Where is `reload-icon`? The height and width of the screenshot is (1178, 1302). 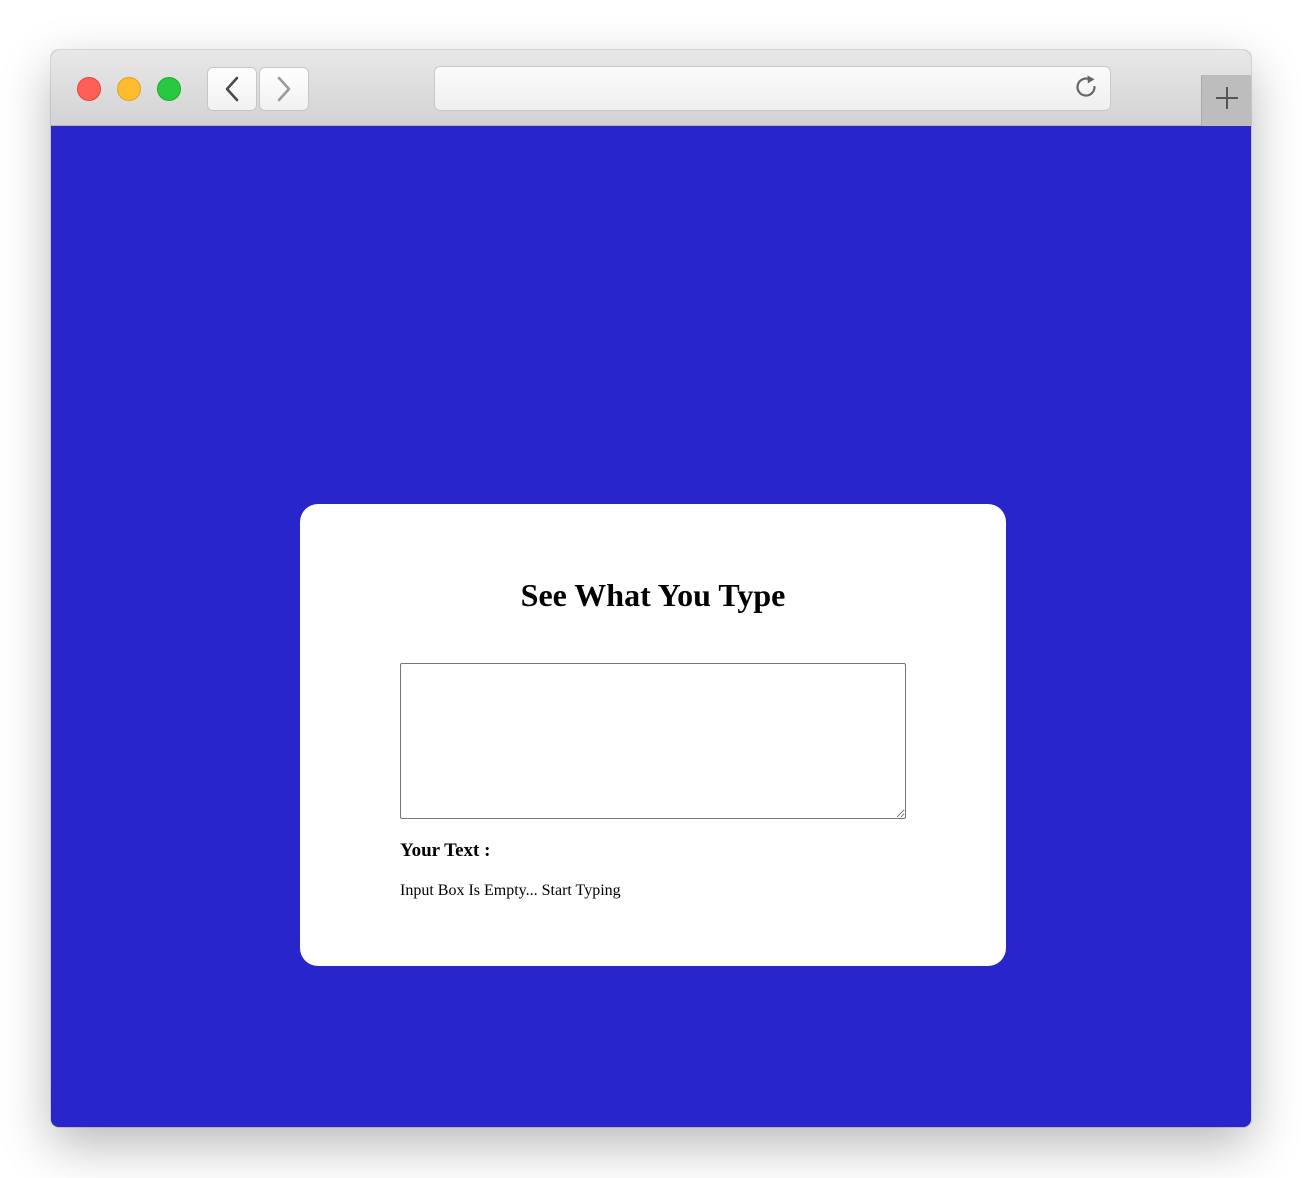 reload-icon is located at coordinates (1086, 89).